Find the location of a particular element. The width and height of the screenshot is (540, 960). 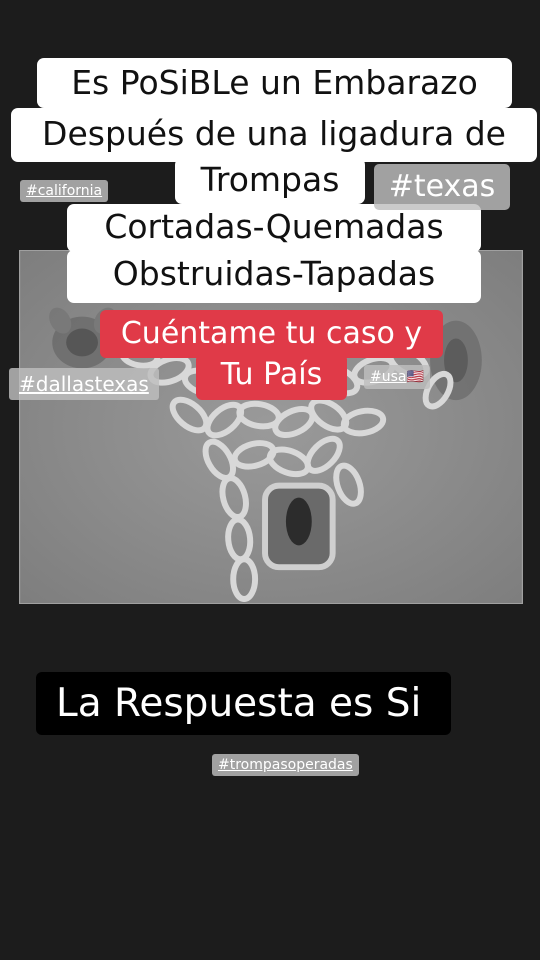

headline-line-1: Es PoSiBLe un Embarazo is located at coordinates (274, 83).